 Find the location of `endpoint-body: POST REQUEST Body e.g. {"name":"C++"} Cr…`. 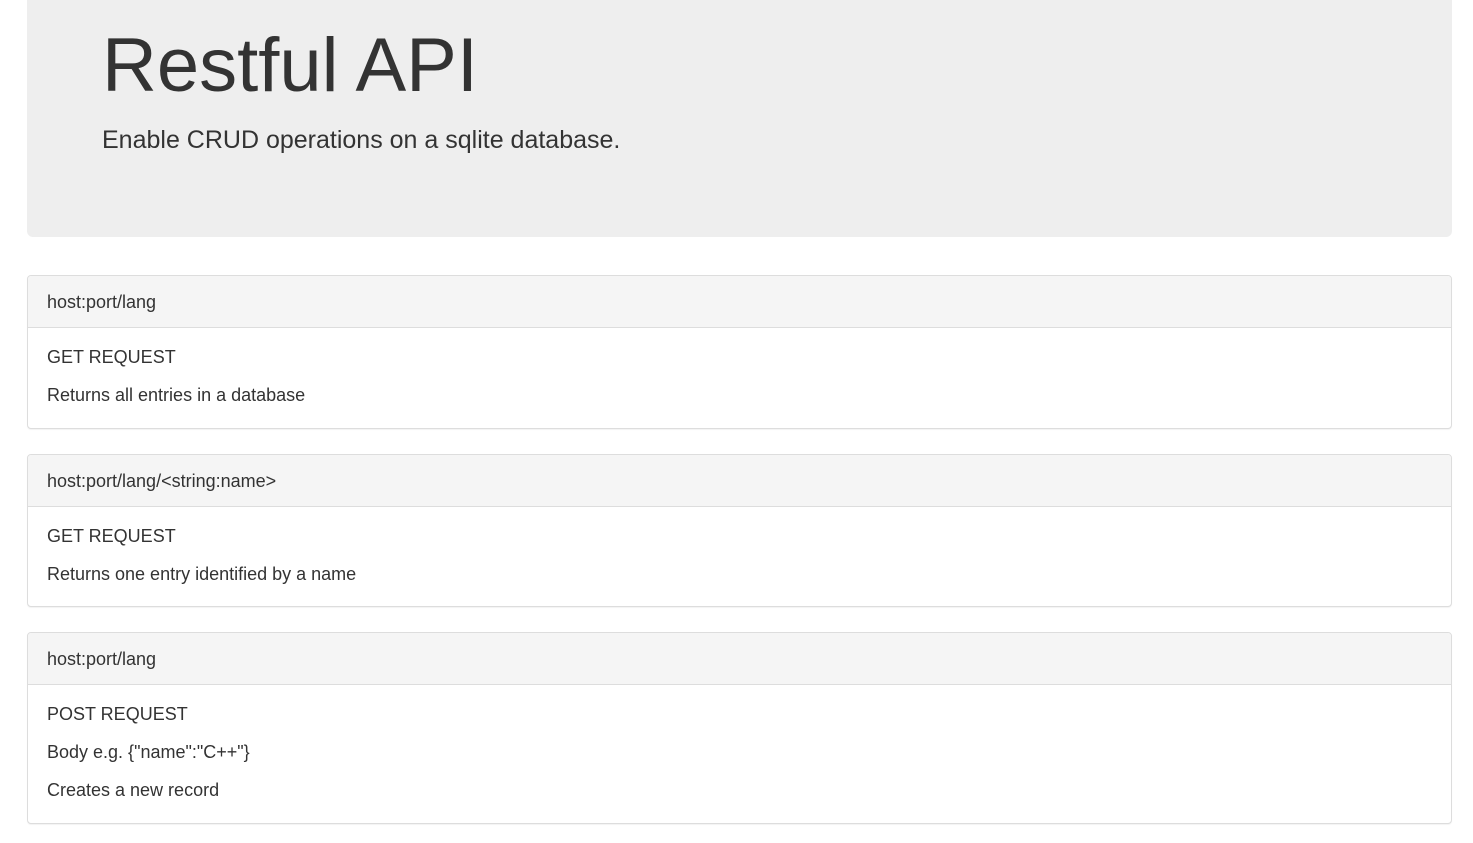

endpoint-body: POST REQUEST Body e.g. {"name":"C++"} Cr… is located at coordinates (739, 743).